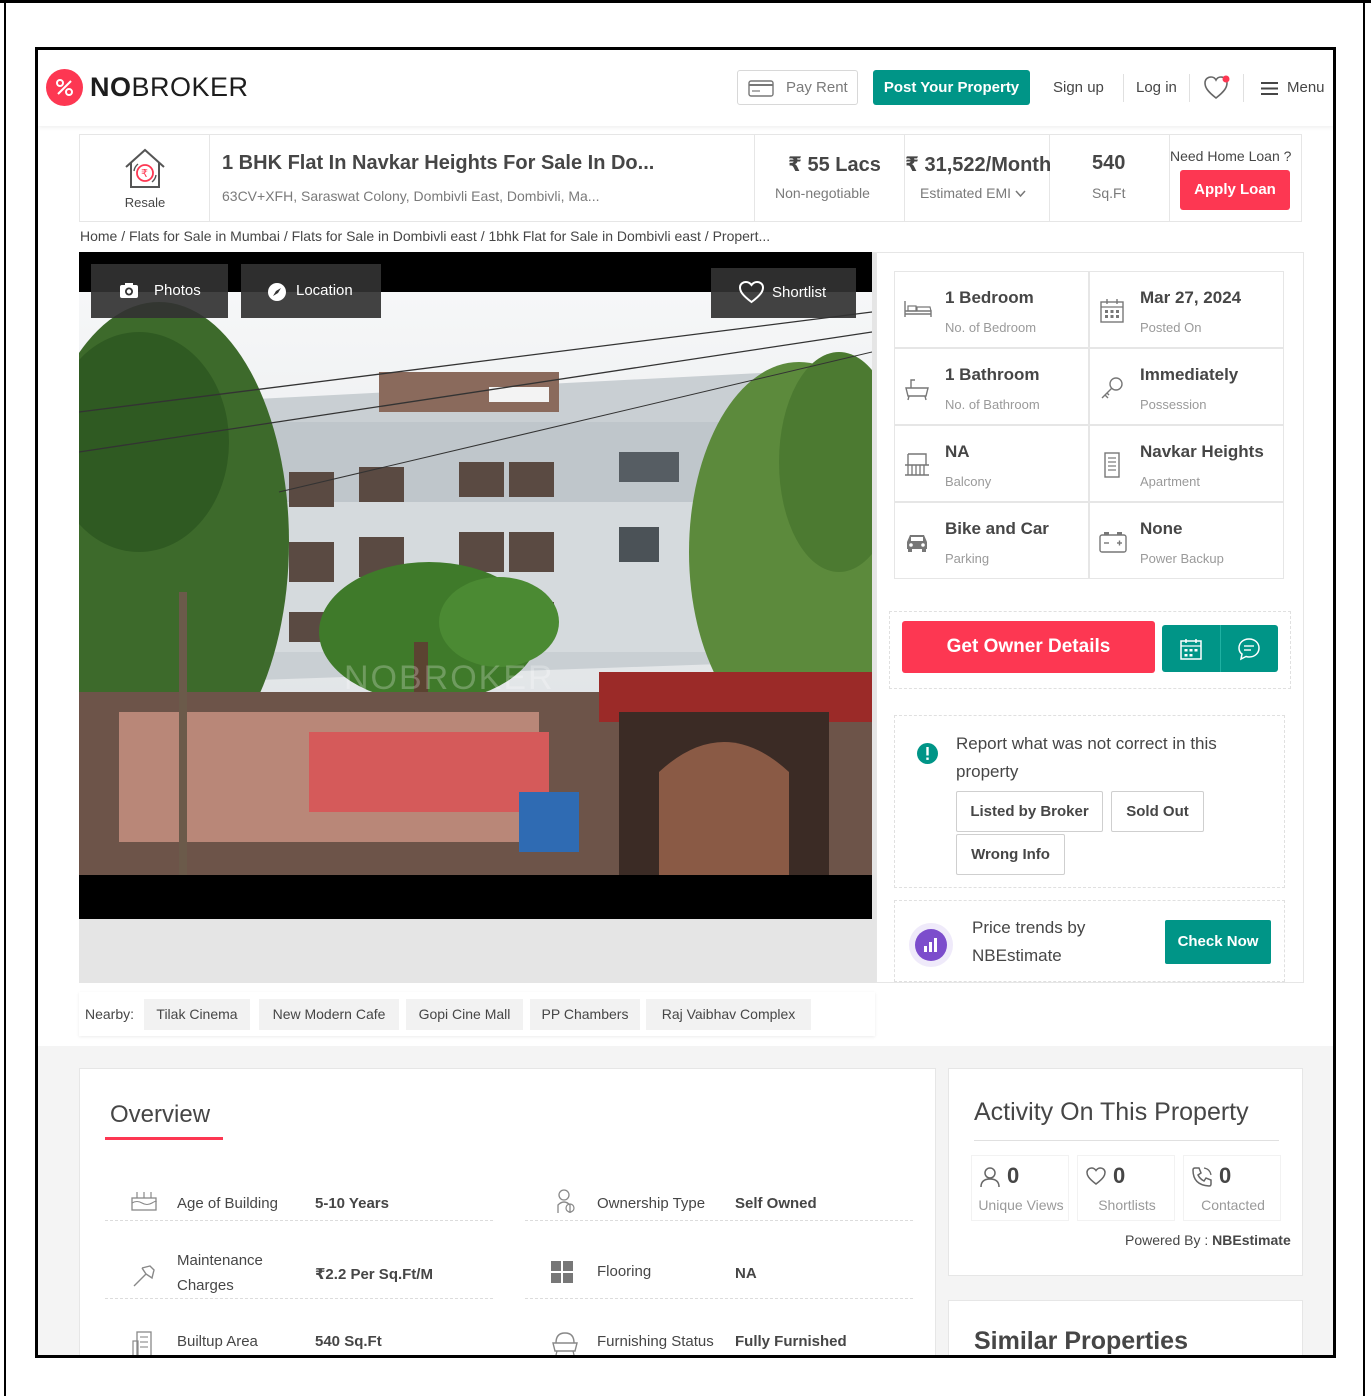  What do you see at coordinates (1218, 942) in the screenshot?
I see `check-now-button: Check Now` at bounding box center [1218, 942].